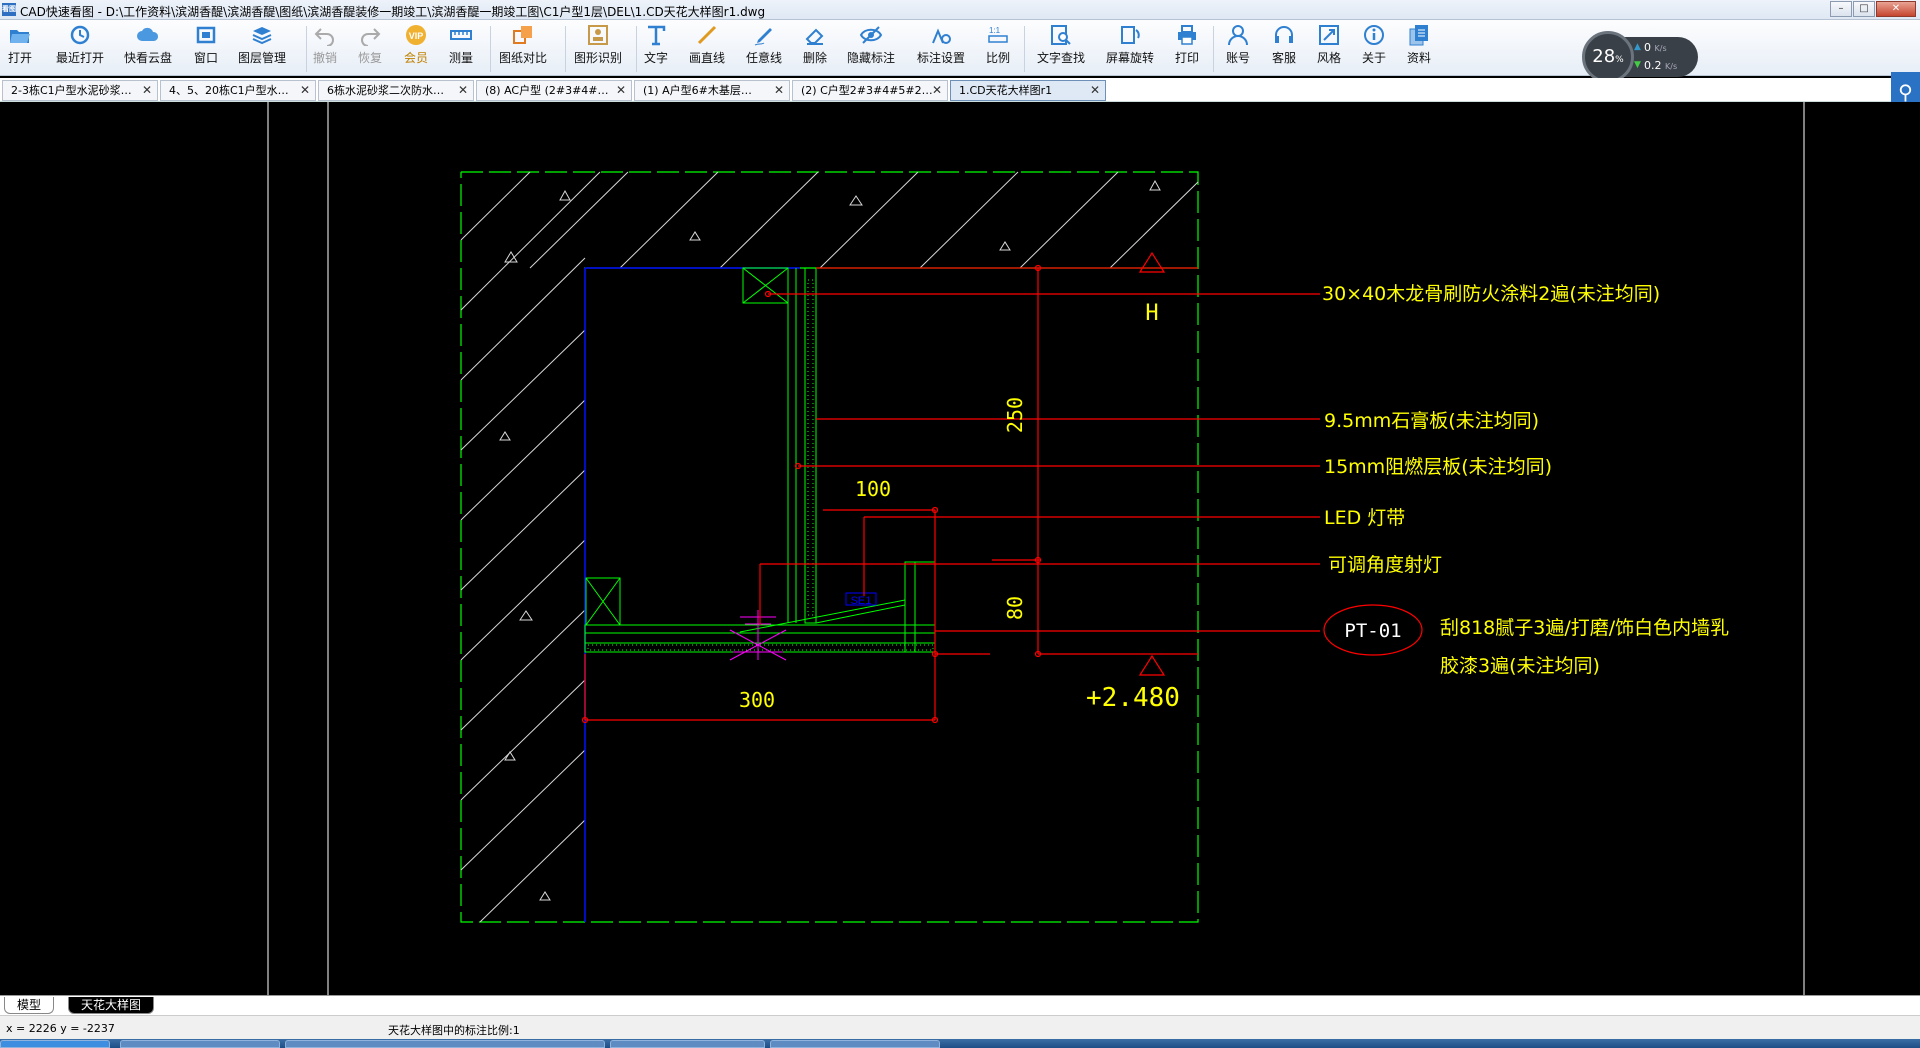 The image size is (1920, 1048). What do you see at coordinates (941, 58) in the screenshot?
I see `toolbar-label: 标注设置` at bounding box center [941, 58].